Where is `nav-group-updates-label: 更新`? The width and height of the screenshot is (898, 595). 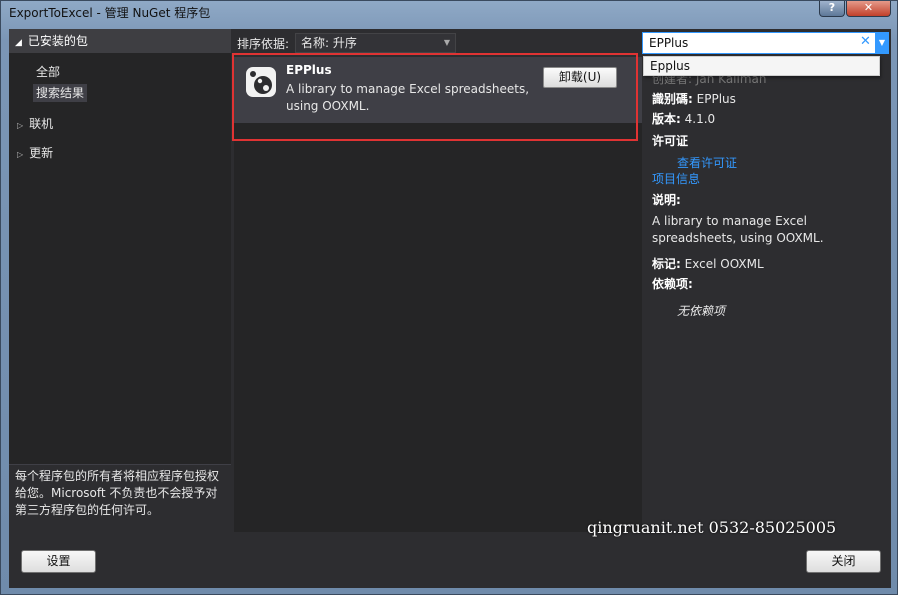 nav-group-updates-label: 更新 is located at coordinates (41, 153).